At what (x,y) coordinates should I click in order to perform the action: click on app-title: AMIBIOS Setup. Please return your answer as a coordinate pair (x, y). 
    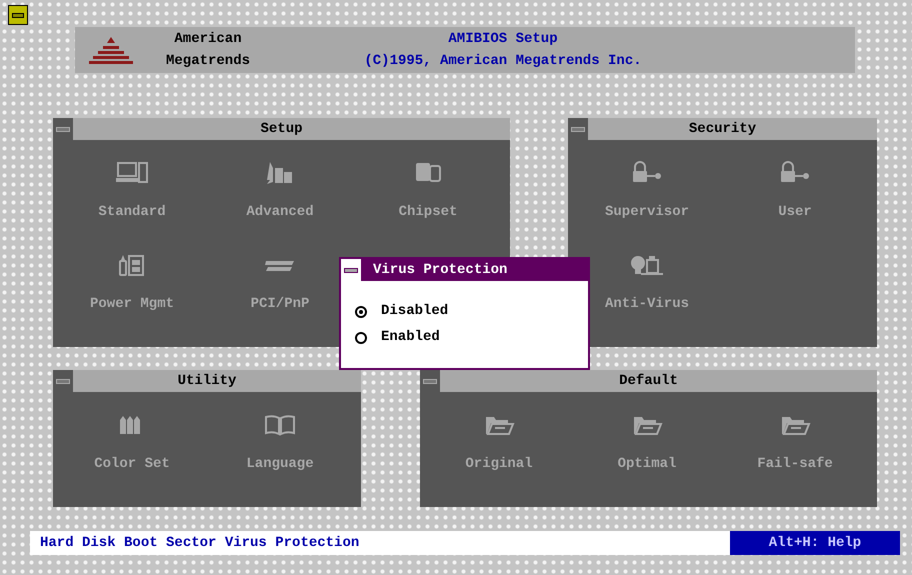
    Looking at the image, I should click on (503, 39).